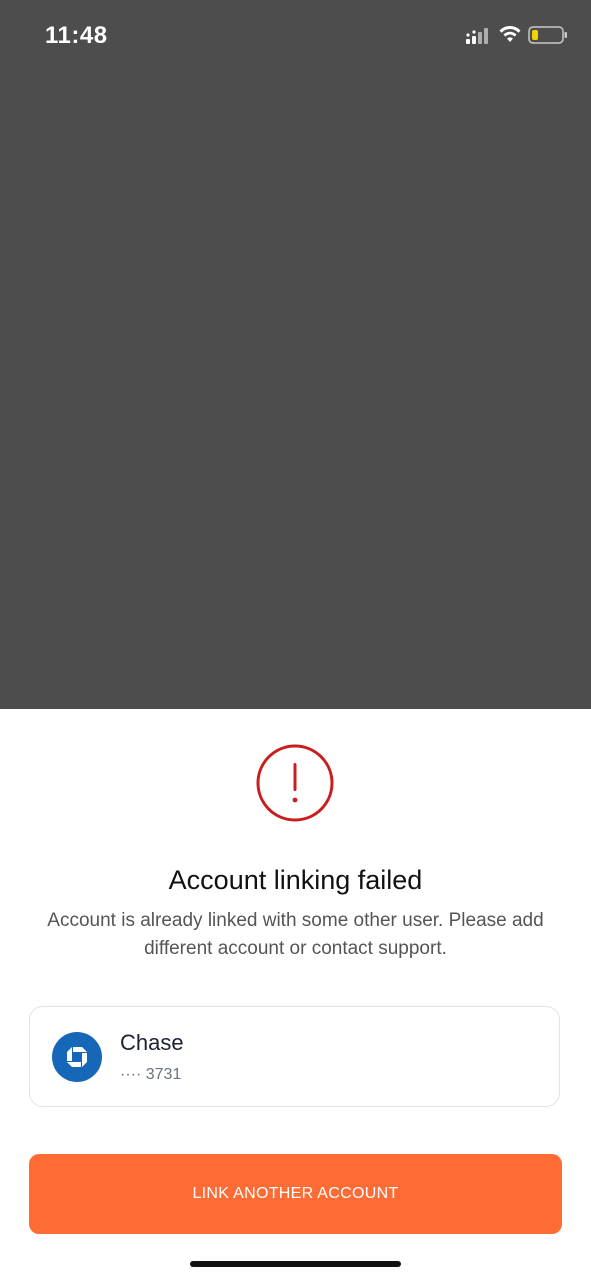 Image resolution: width=591 pixels, height=1280 pixels. I want to click on signal-icon, so click(477, 36).